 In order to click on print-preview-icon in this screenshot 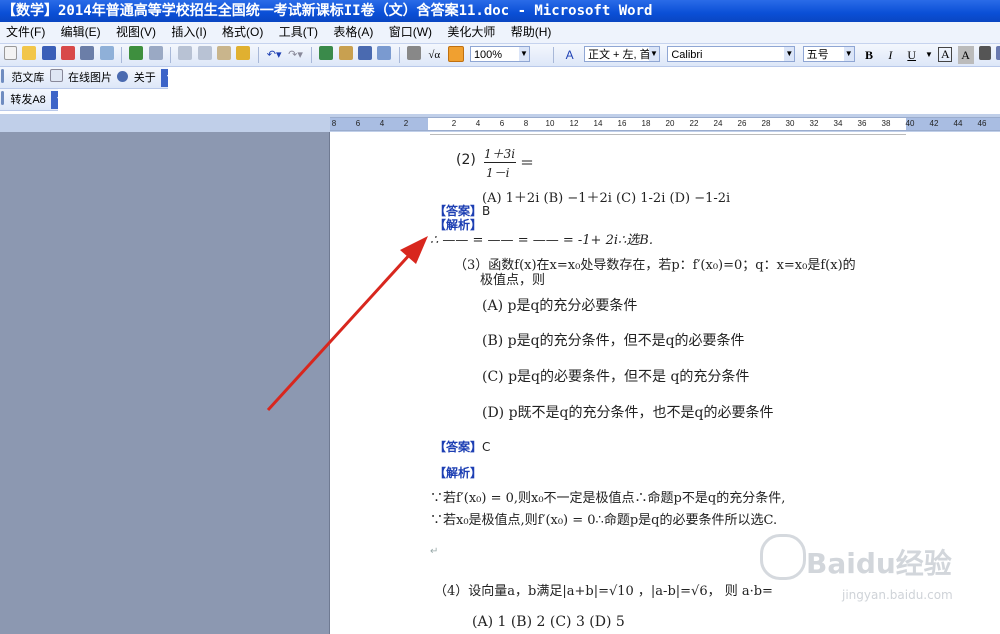, I will do `click(106, 53)`.